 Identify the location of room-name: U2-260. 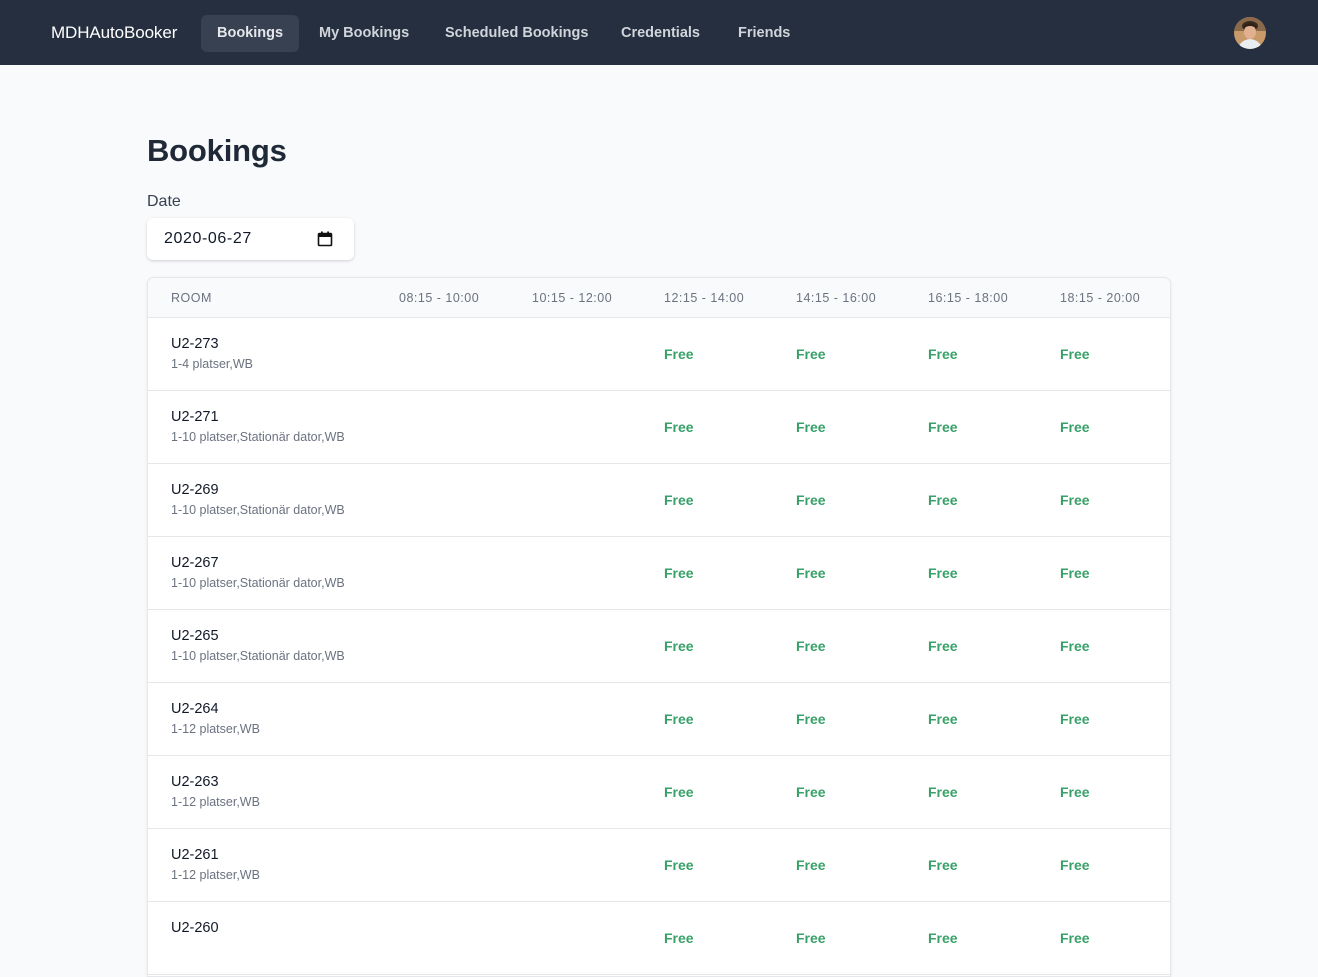
(195, 928).